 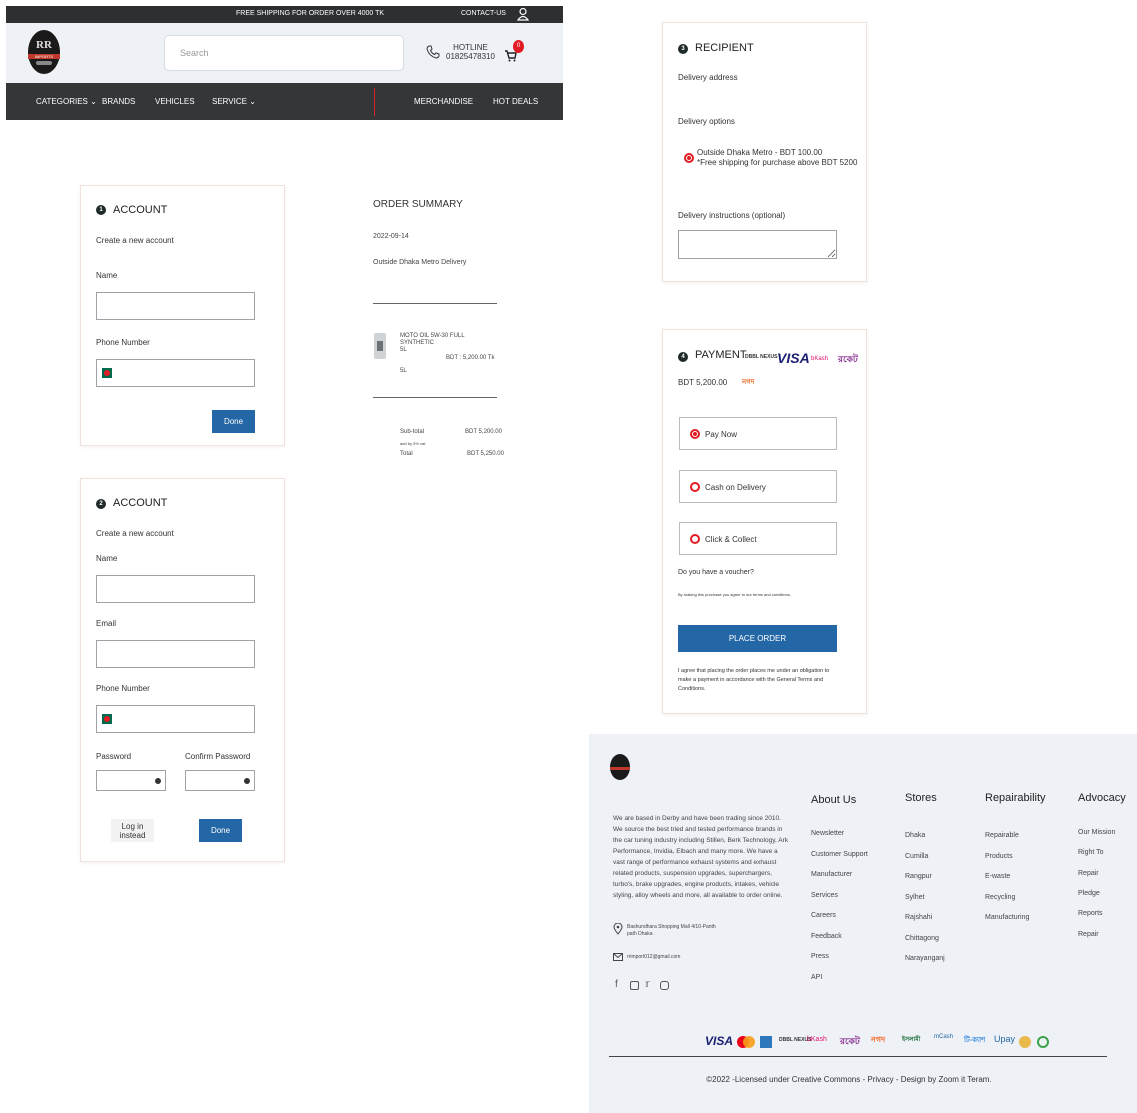 I want to click on product-name: MOTO OIL 5W-30 FULL SYNTHETIC 5L, so click(x=432, y=343).